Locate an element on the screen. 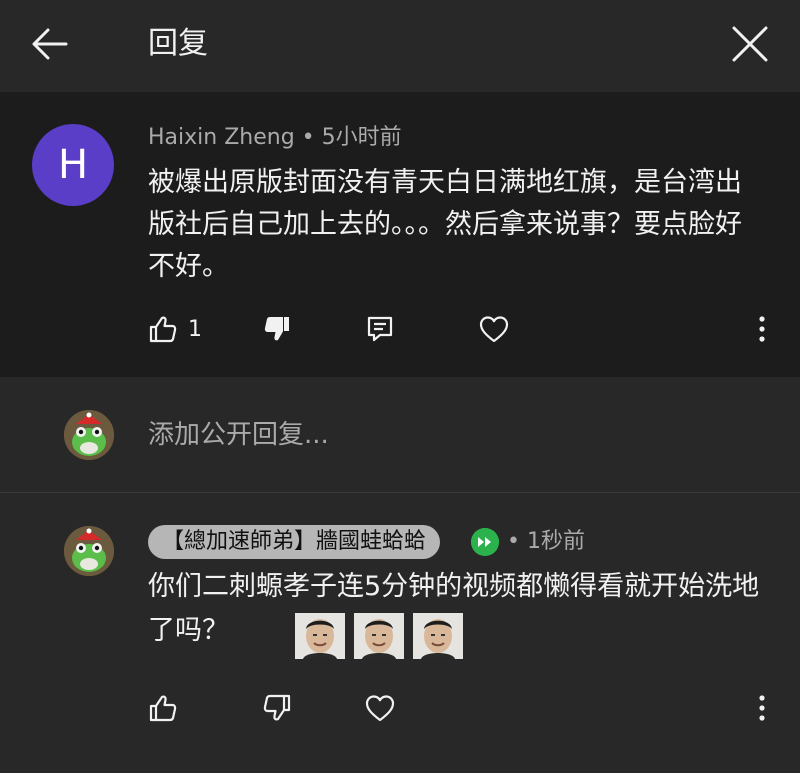 The width and height of the screenshot is (800, 773). comment-icon is located at coordinates (380, 329).